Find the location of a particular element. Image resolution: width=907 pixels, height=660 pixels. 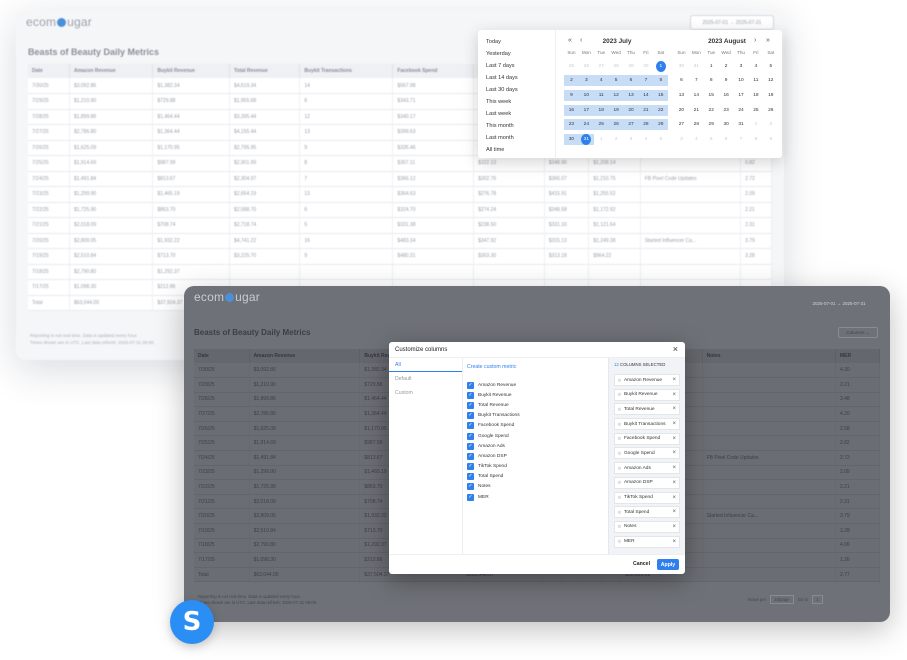

selected-column-item: ⠿ Total Revenue × is located at coordinates (647, 409).